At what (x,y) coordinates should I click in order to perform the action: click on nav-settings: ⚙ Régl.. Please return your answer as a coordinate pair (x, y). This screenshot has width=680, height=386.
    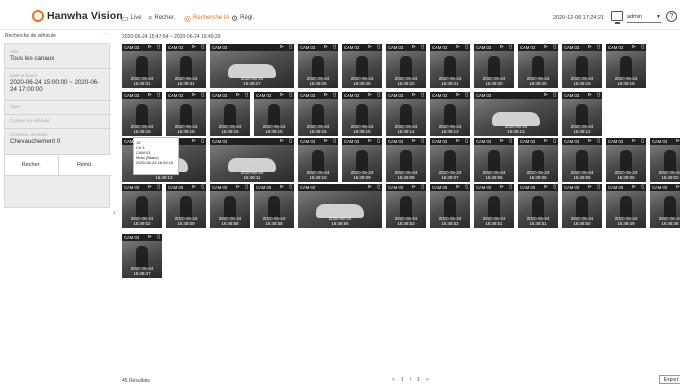
    Looking at the image, I should click on (242, 18).